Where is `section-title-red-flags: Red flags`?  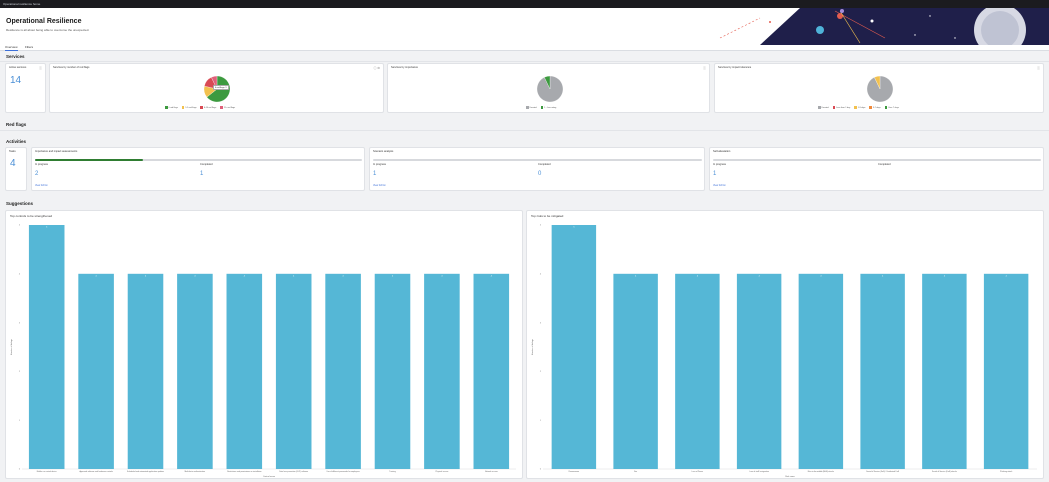
section-title-red-flags: Red flags is located at coordinates (16, 124).